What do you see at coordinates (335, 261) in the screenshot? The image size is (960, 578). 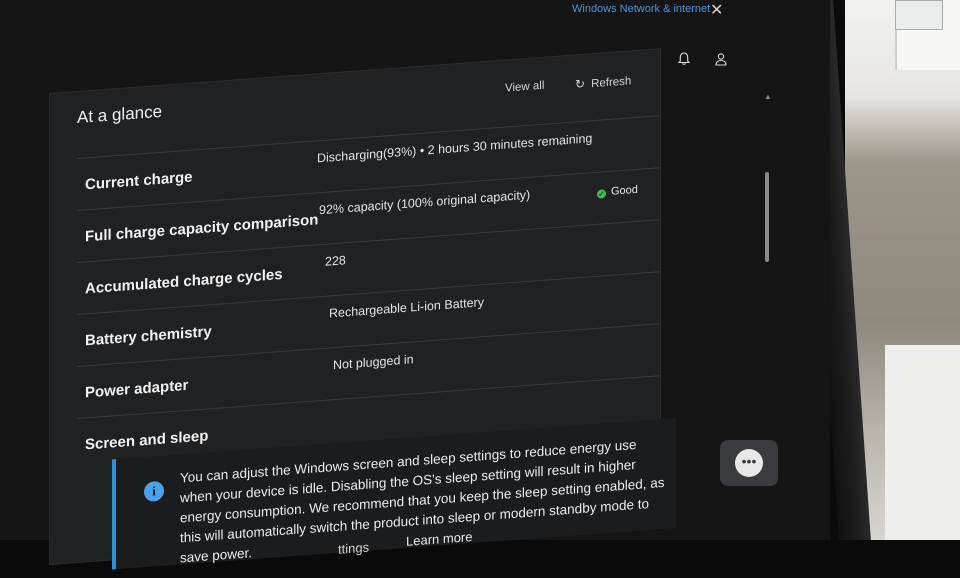 I see `row-value: 228` at bounding box center [335, 261].